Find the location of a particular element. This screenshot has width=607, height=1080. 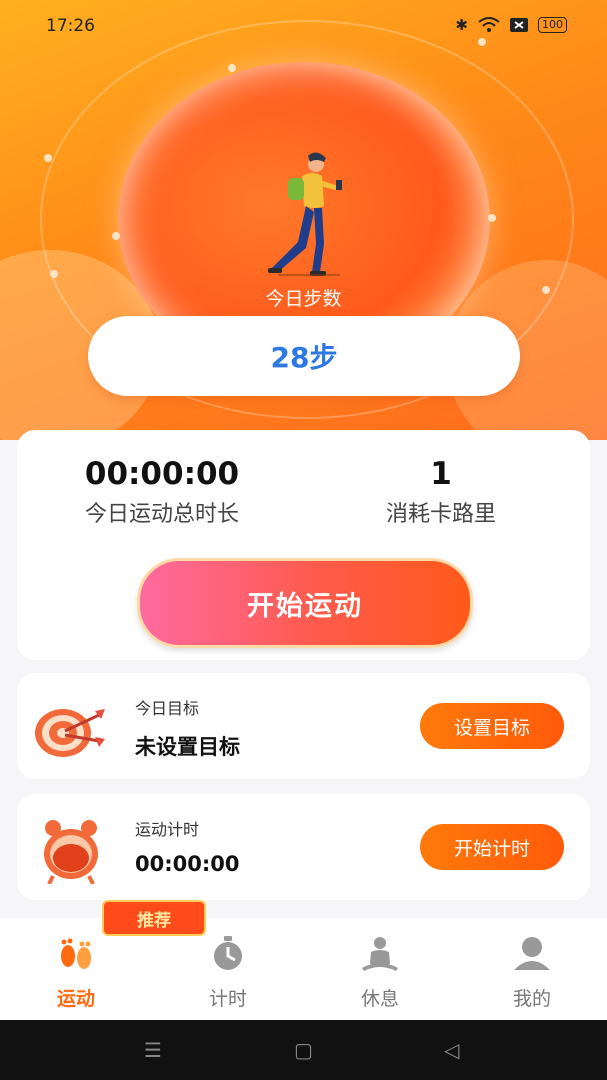

battery-icon: 100 is located at coordinates (552, 25).